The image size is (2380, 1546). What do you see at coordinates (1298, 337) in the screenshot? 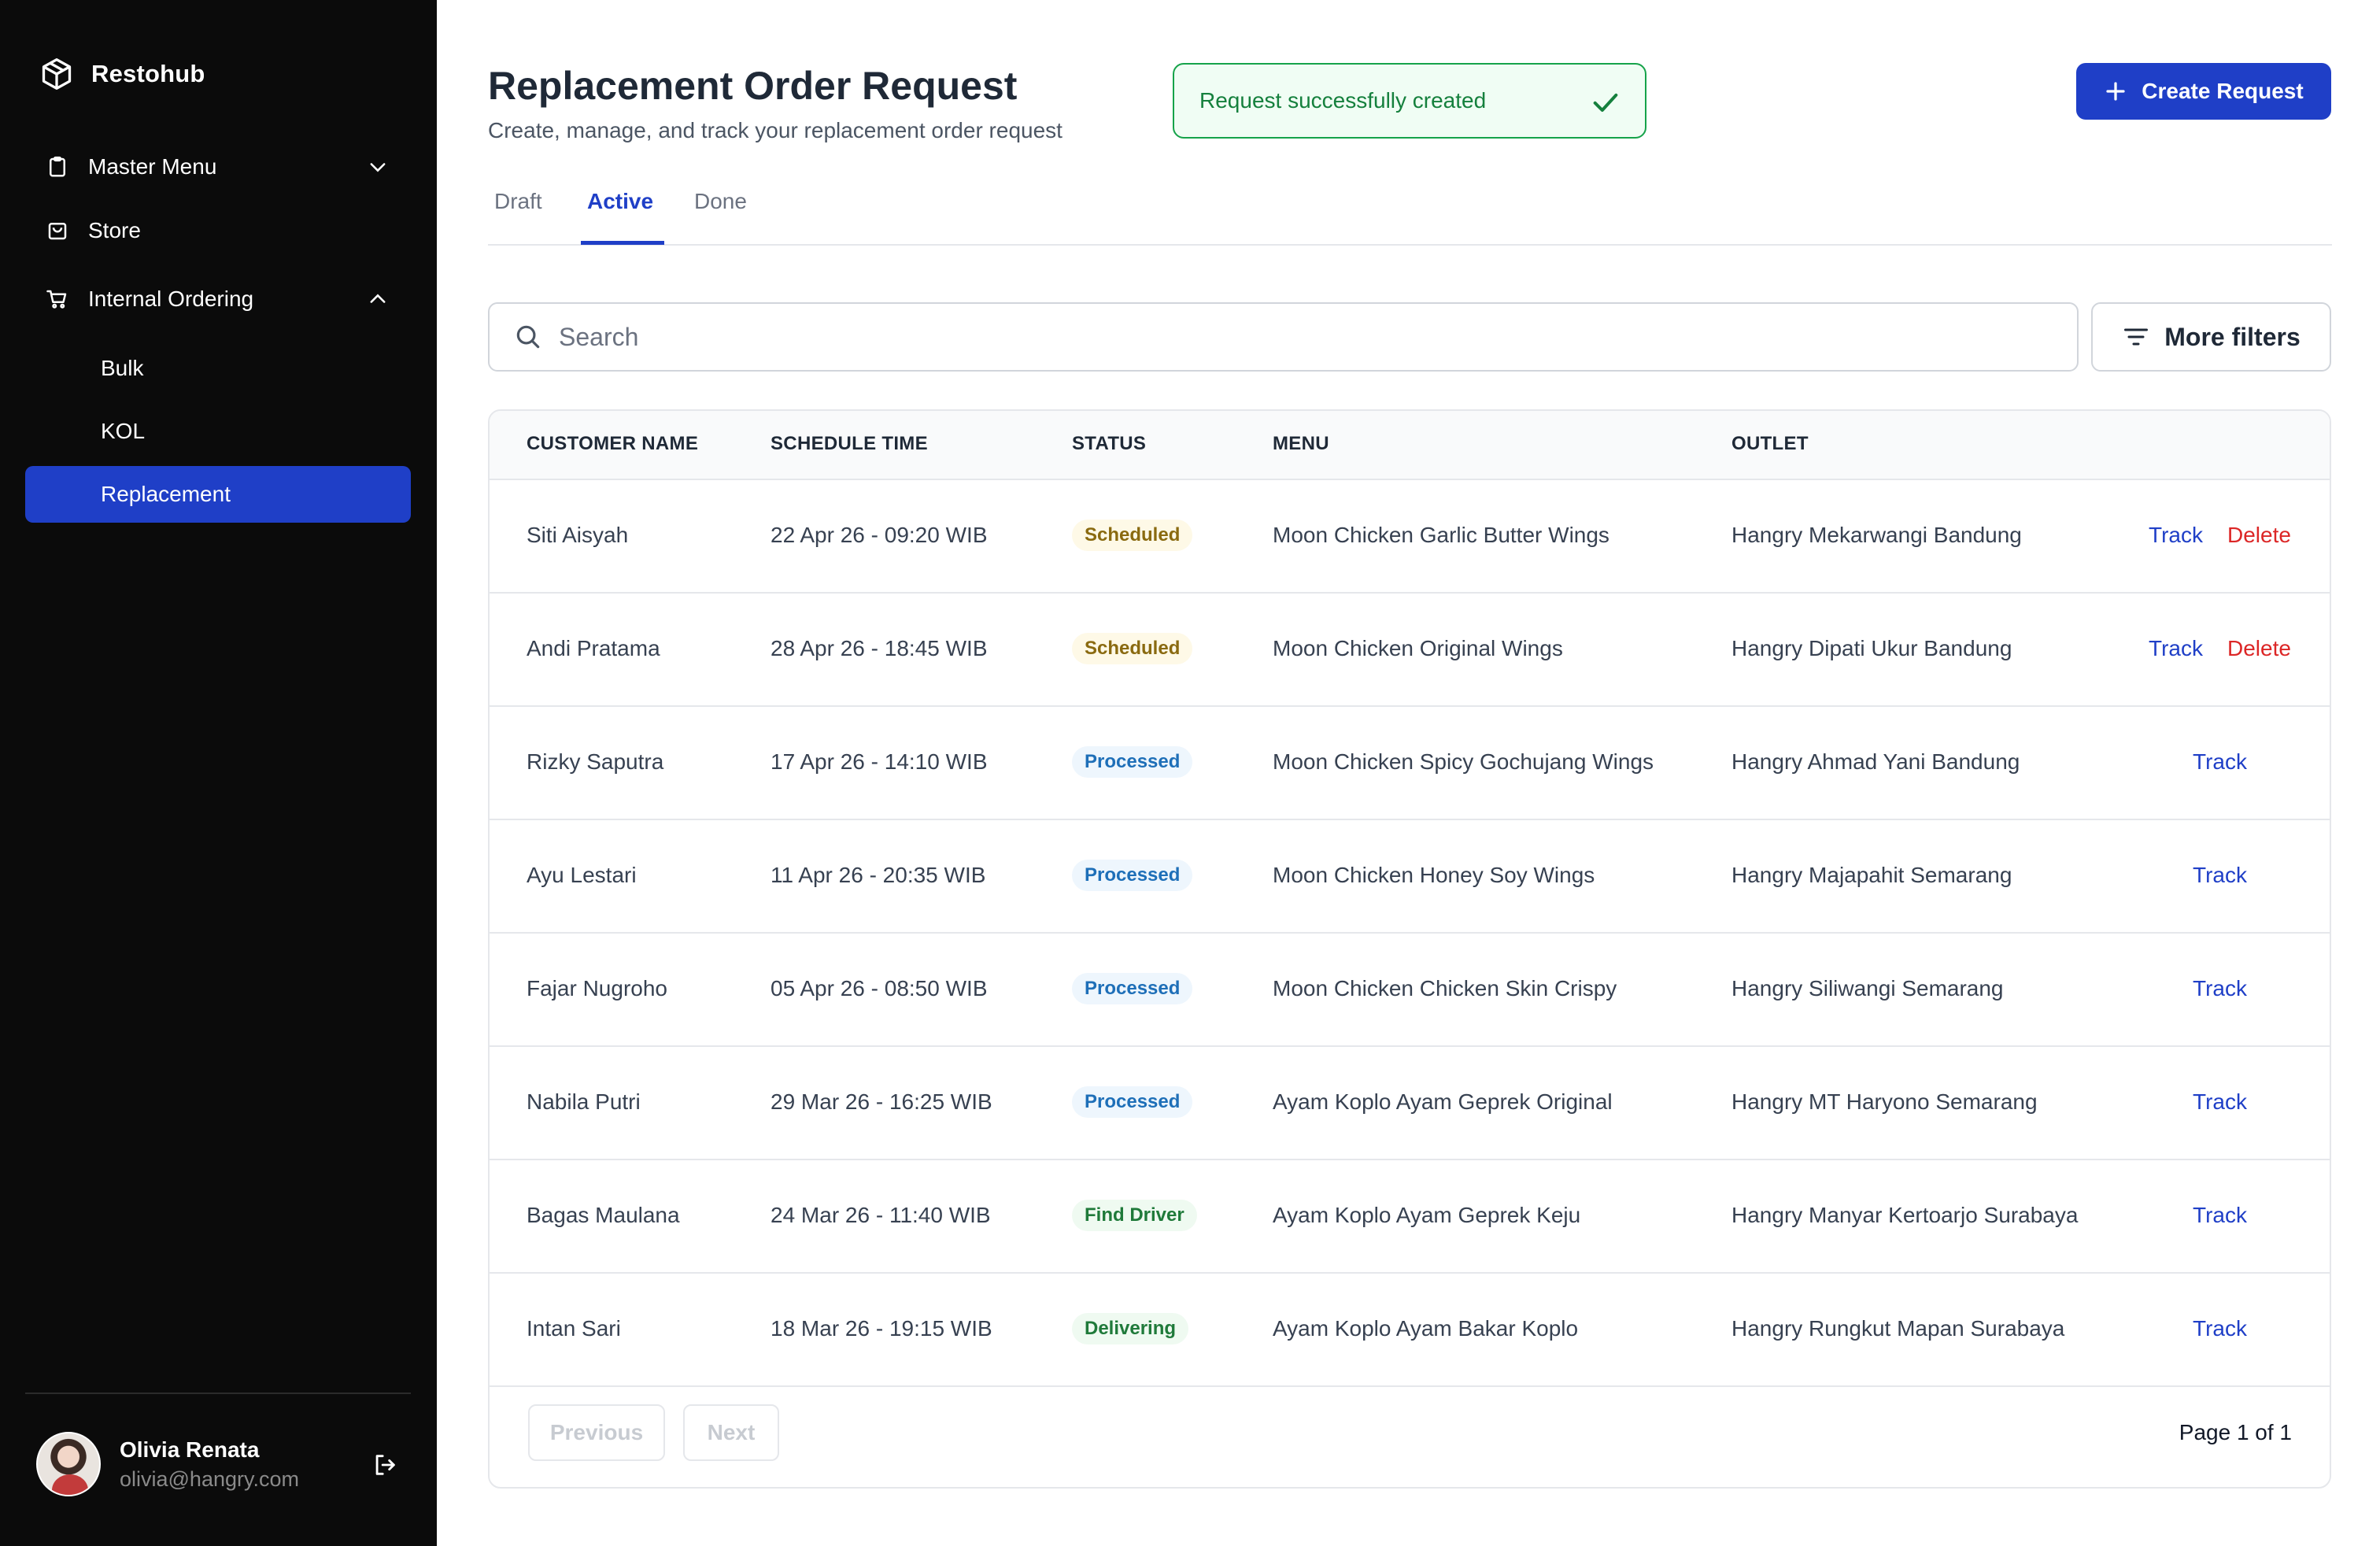
I see `search-input` at bounding box center [1298, 337].